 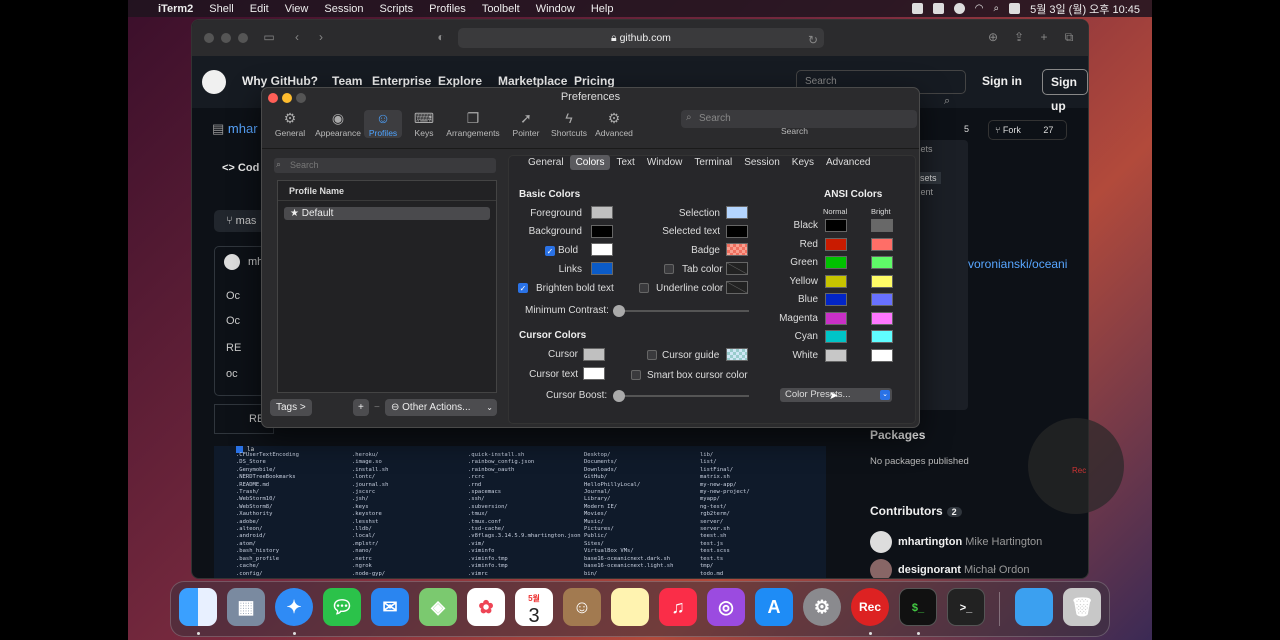 I want to click on photos-icon: ✿, so click(x=486, y=607).